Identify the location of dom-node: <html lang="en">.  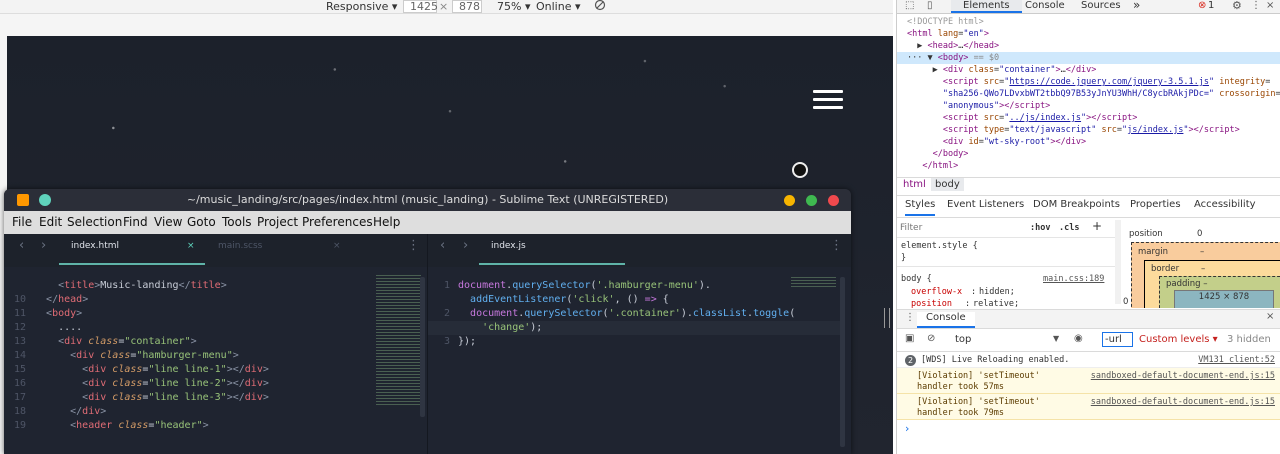
(1088, 34).